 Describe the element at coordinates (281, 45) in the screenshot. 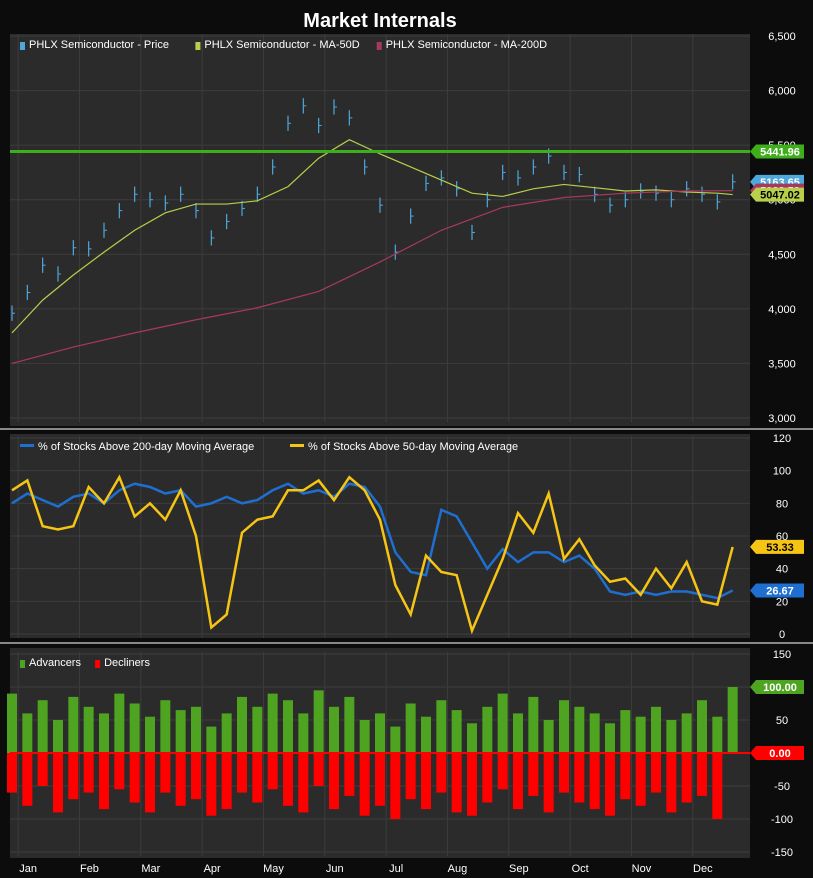

I see `legend-label: PHLX Semiconductor - MA-50D` at that location.